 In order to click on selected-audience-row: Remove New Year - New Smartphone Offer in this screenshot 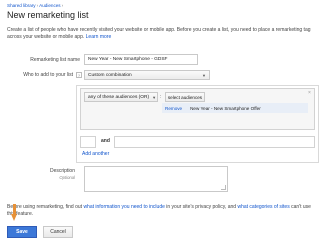, I will do `click(235, 108)`.